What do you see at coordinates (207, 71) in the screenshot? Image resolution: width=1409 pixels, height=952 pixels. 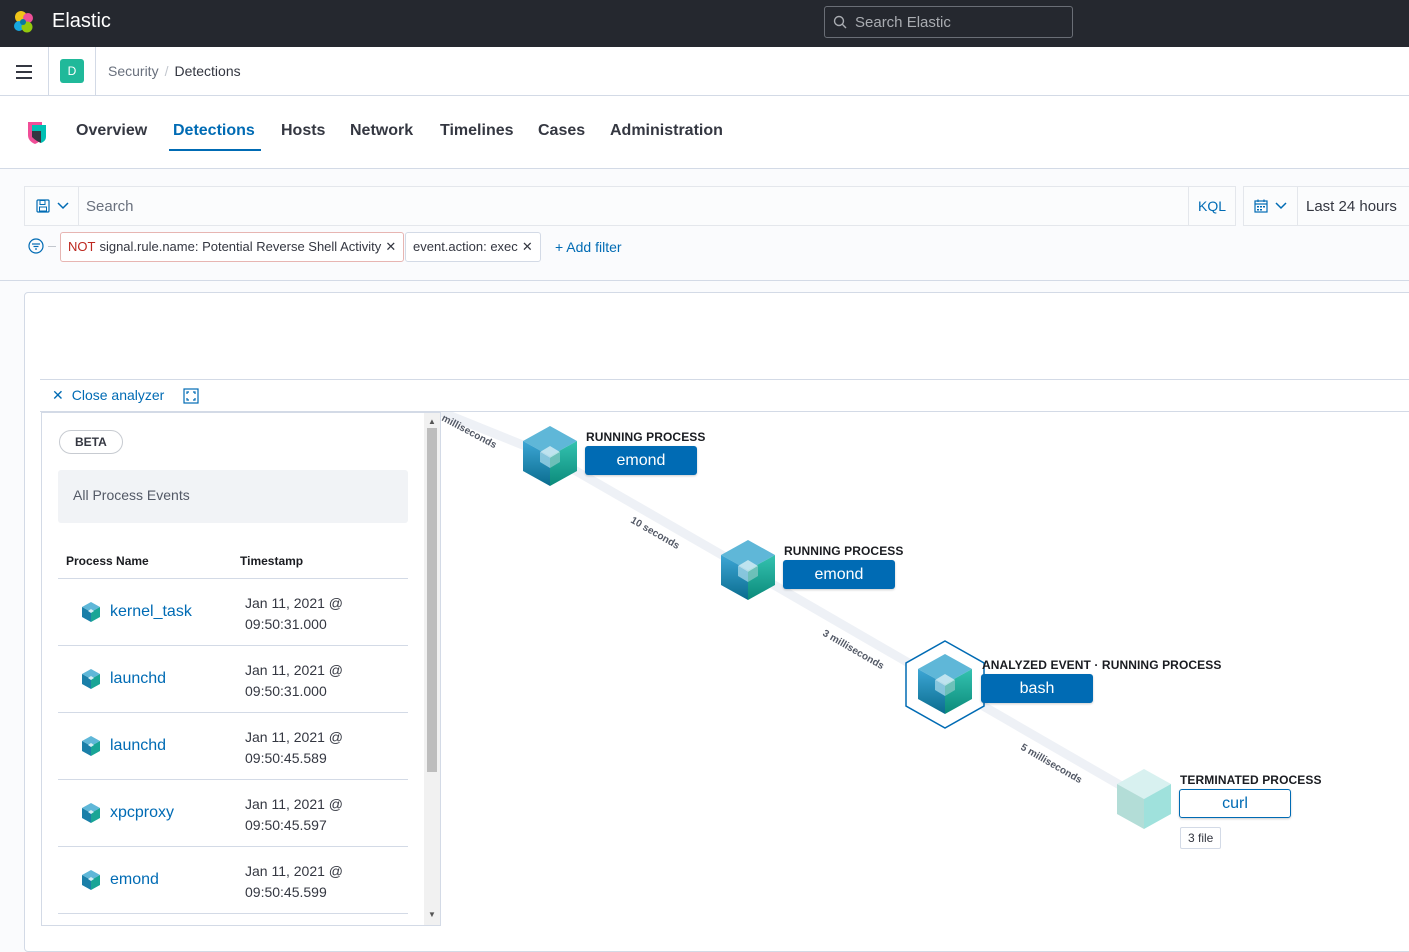 I see `breadcrumb-detections: Detections` at bounding box center [207, 71].